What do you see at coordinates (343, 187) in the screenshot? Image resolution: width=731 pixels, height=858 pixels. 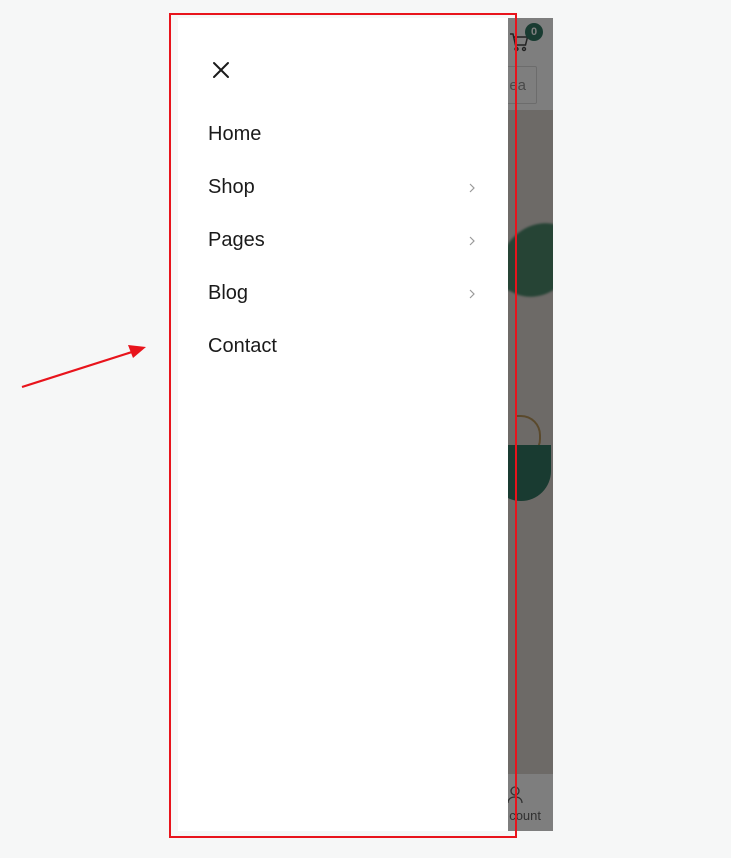 I see `menu-item-shop: Shop` at bounding box center [343, 187].